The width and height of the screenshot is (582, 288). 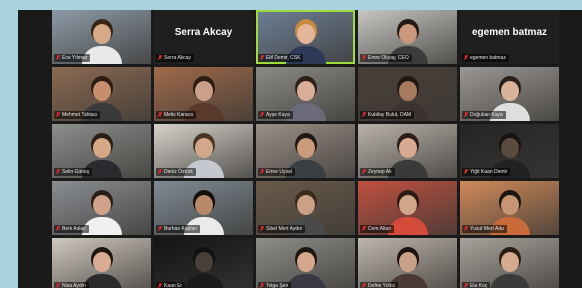 I want to click on participant-name-label: Kubilay Bulut, DAM, so click(x=387, y=115).